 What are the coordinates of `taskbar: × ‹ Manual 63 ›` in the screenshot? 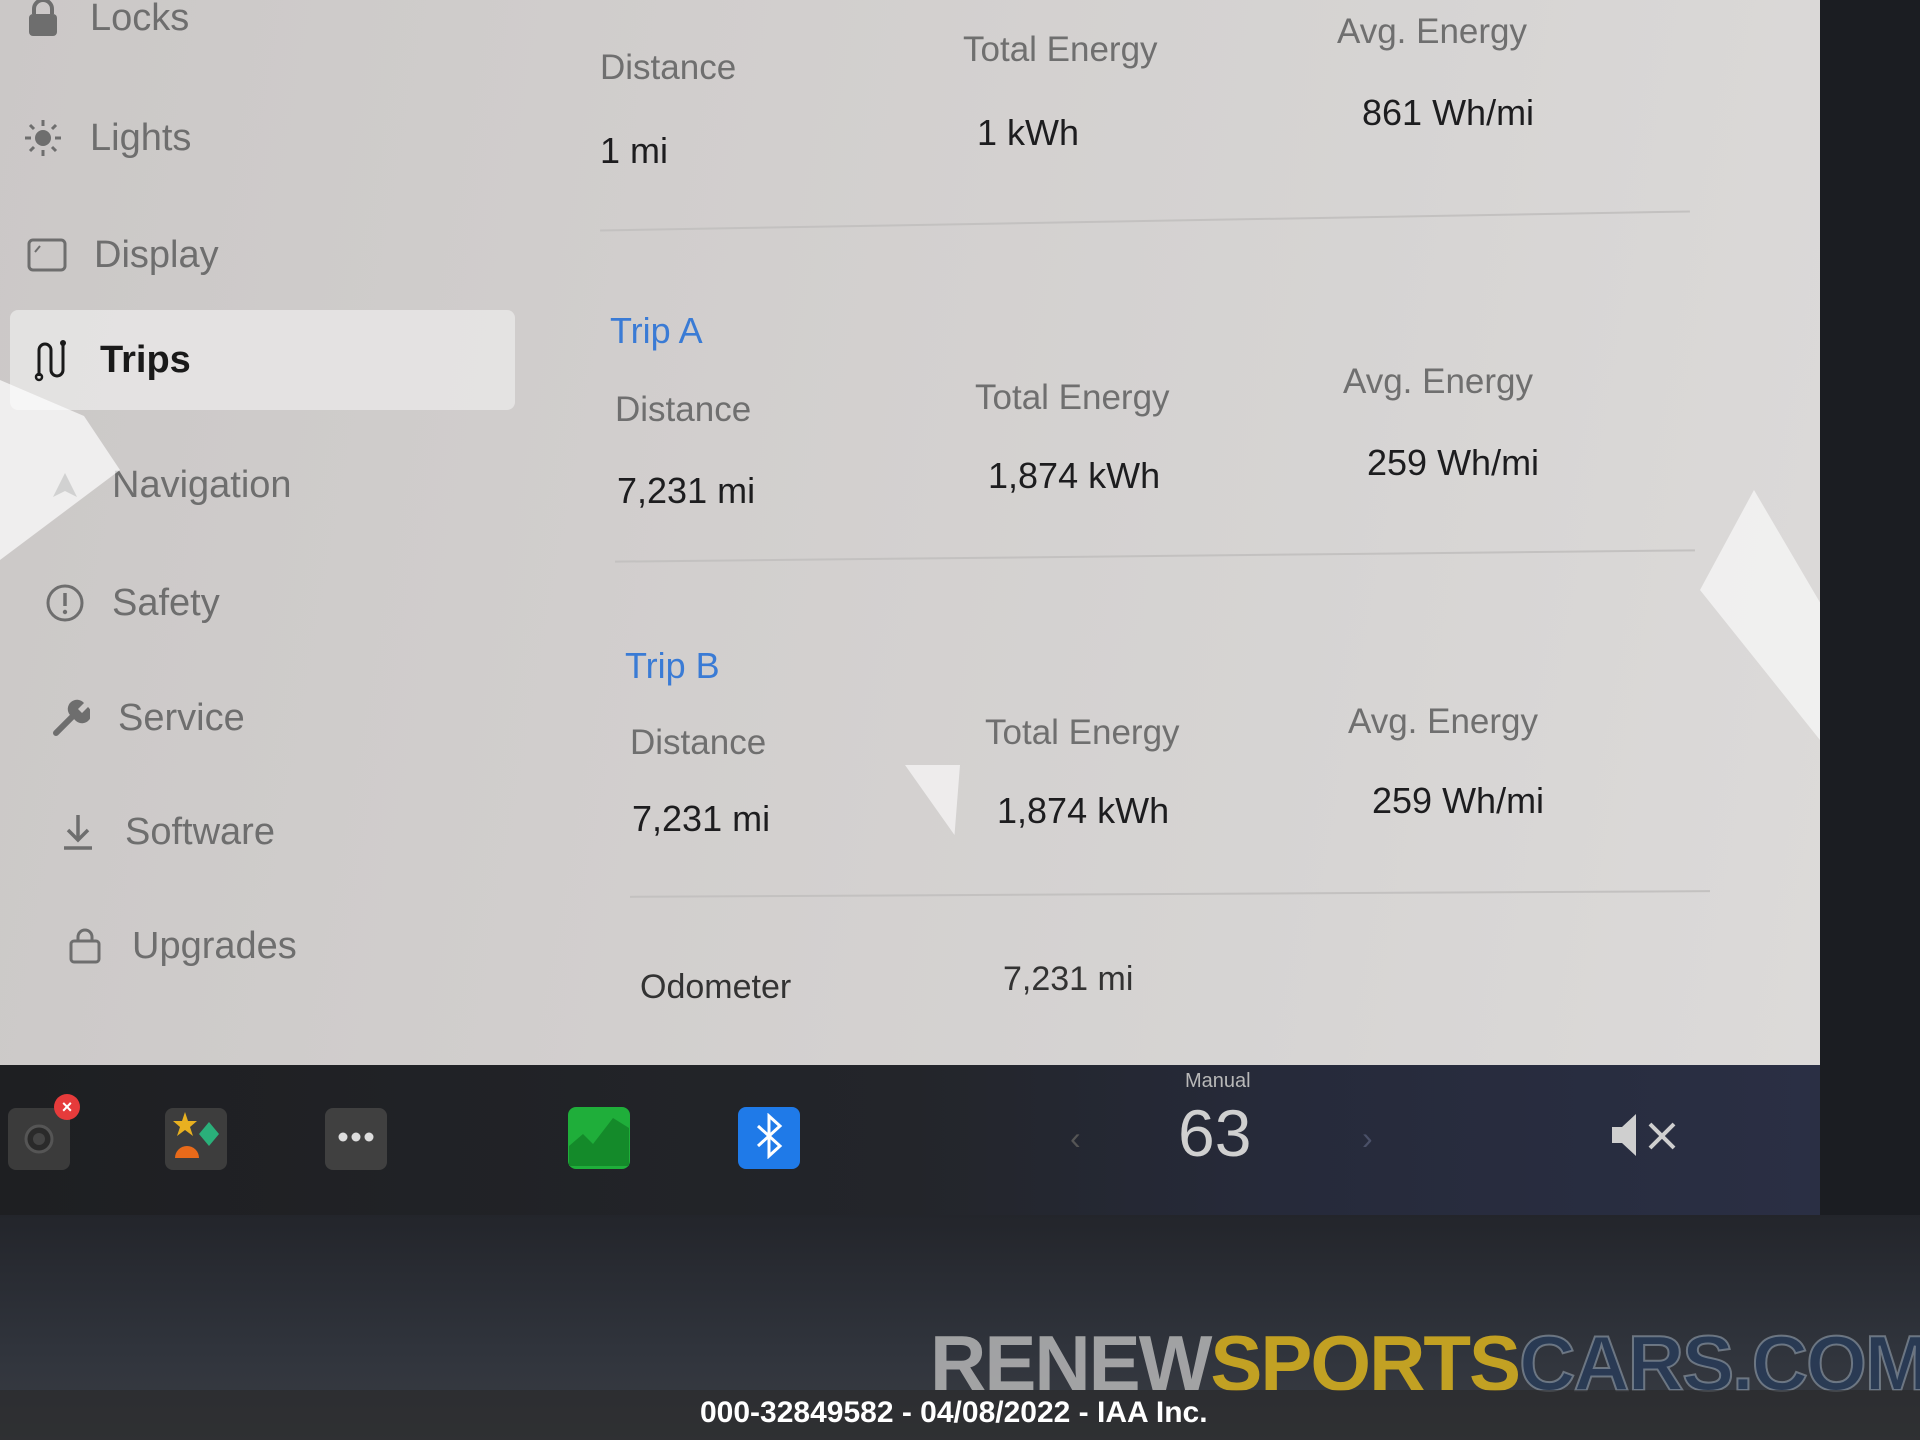 It's located at (910, 1140).